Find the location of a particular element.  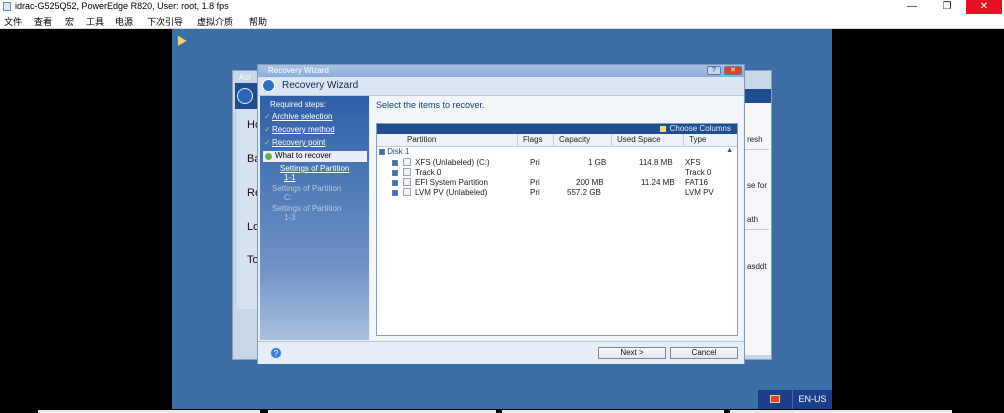

minimize-button: — is located at coordinates (912, 7).